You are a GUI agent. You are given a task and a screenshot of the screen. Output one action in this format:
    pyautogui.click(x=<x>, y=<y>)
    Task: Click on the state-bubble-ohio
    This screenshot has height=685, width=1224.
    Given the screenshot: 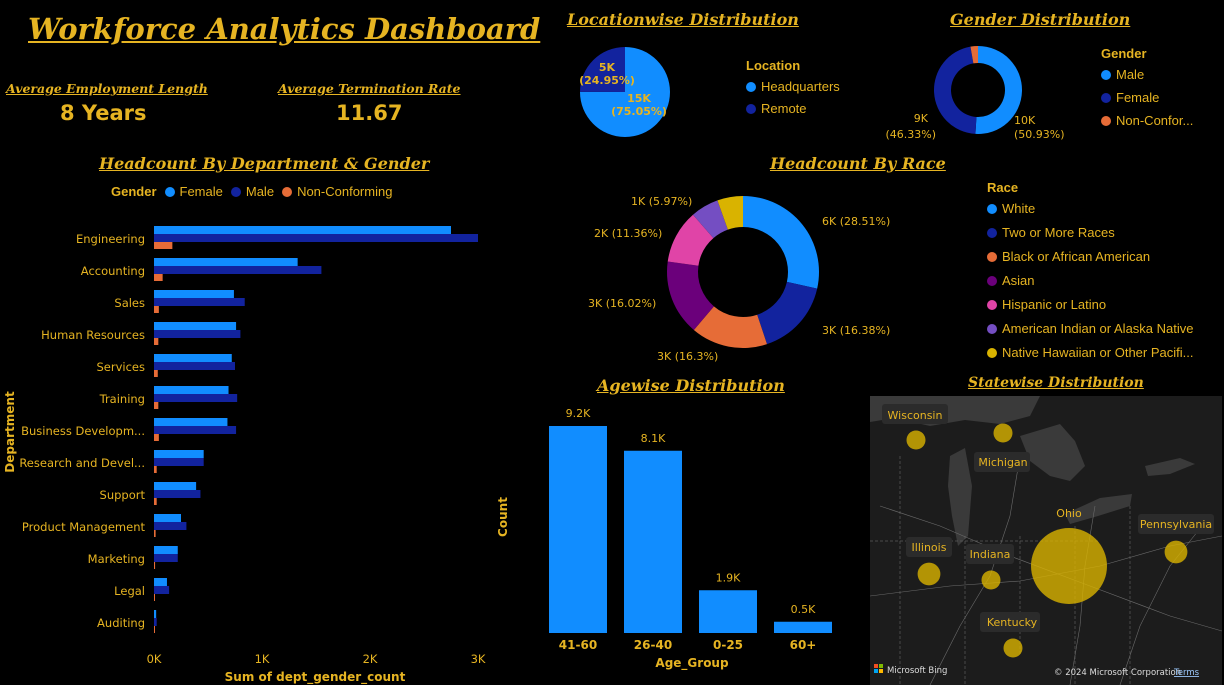 What is the action you would take?
    pyautogui.click(x=1069, y=566)
    